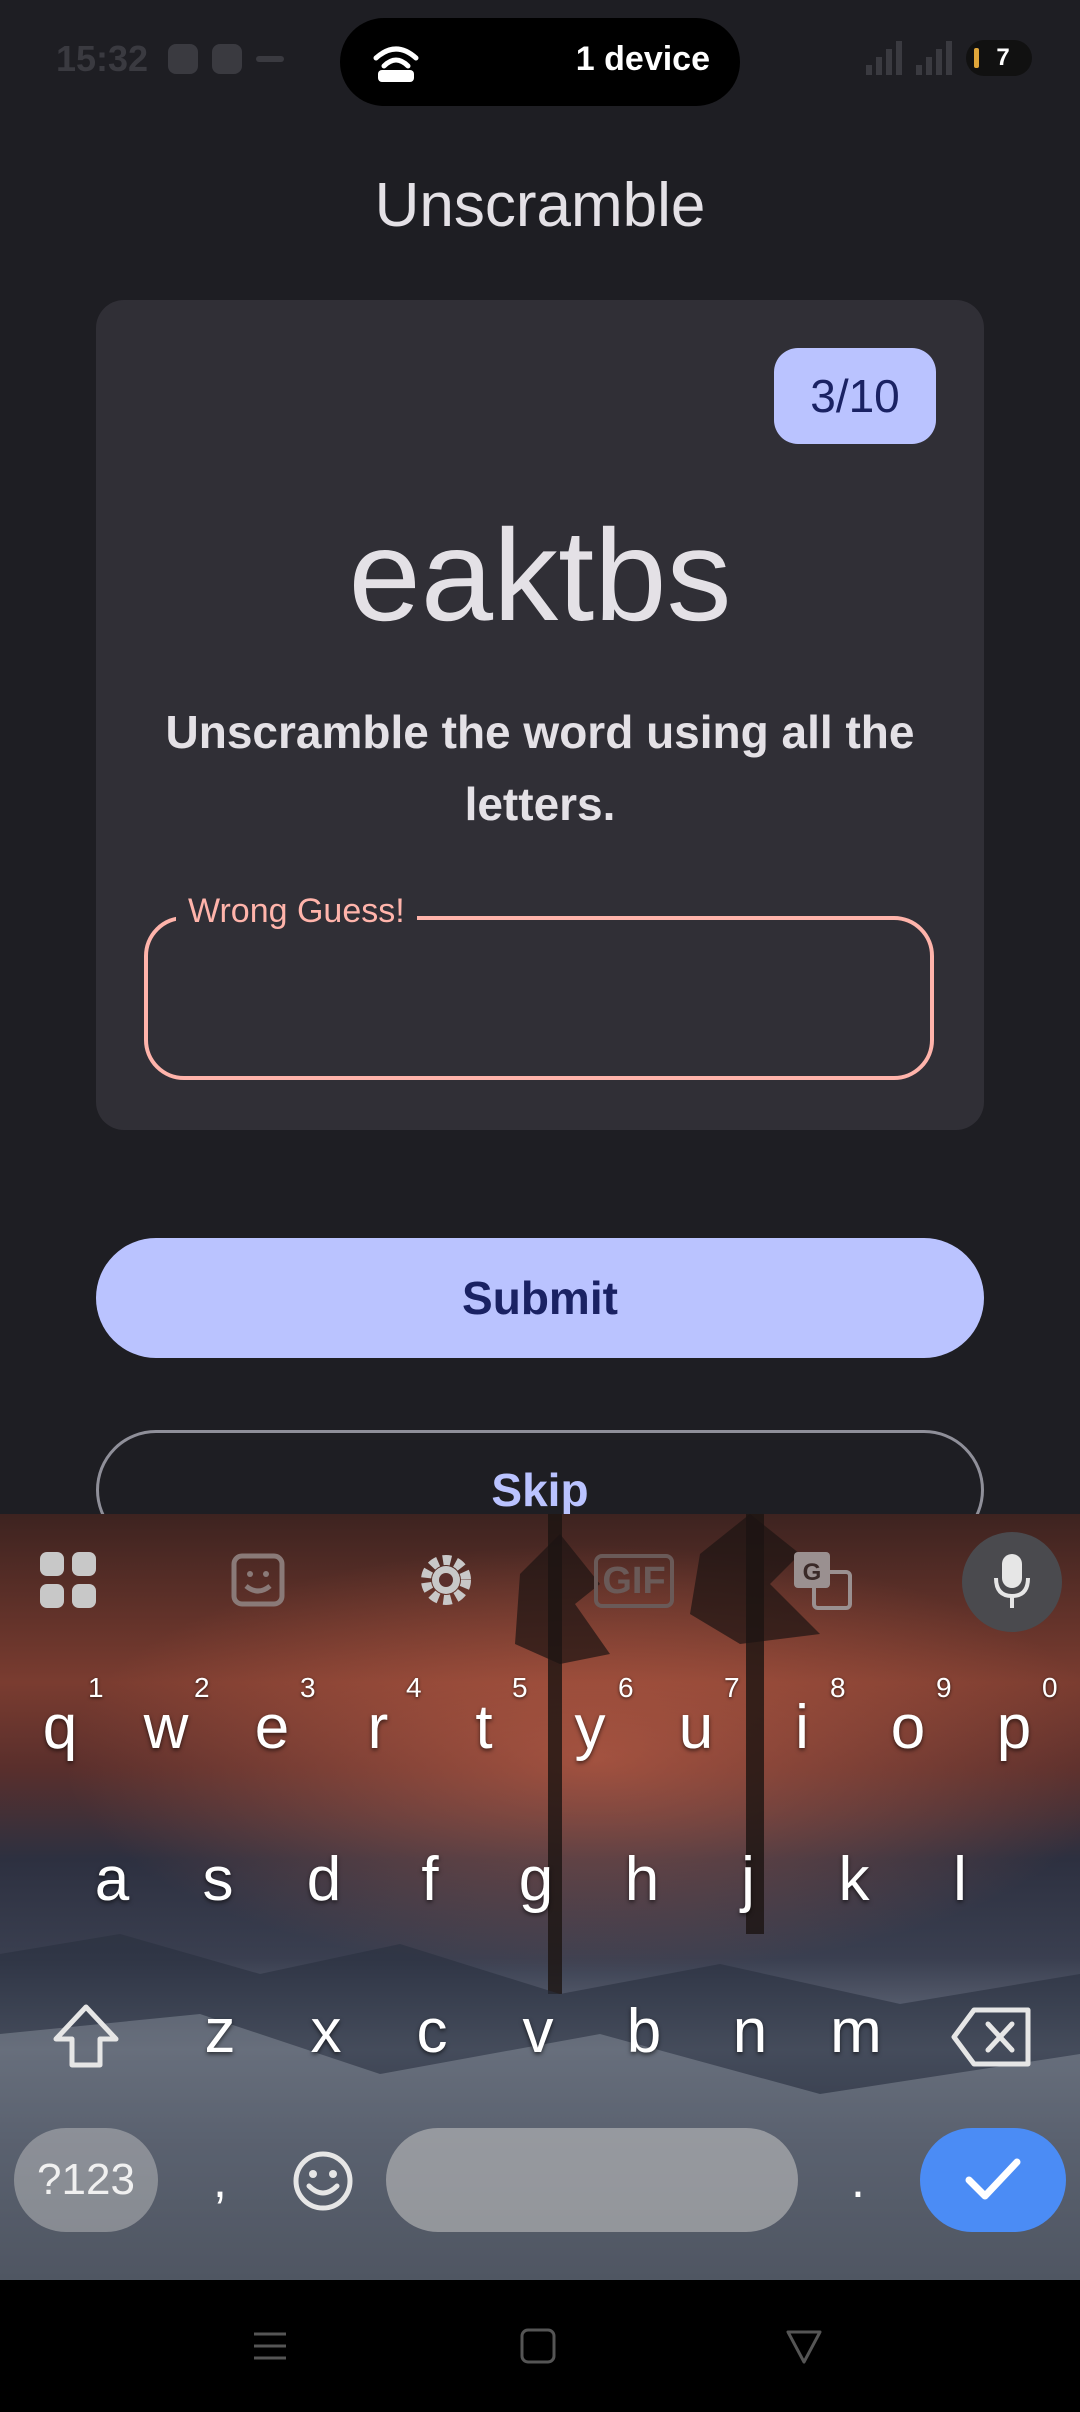  What do you see at coordinates (183, 59) in the screenshot?
I see `chat-icon` at bounding box center [183, 59].